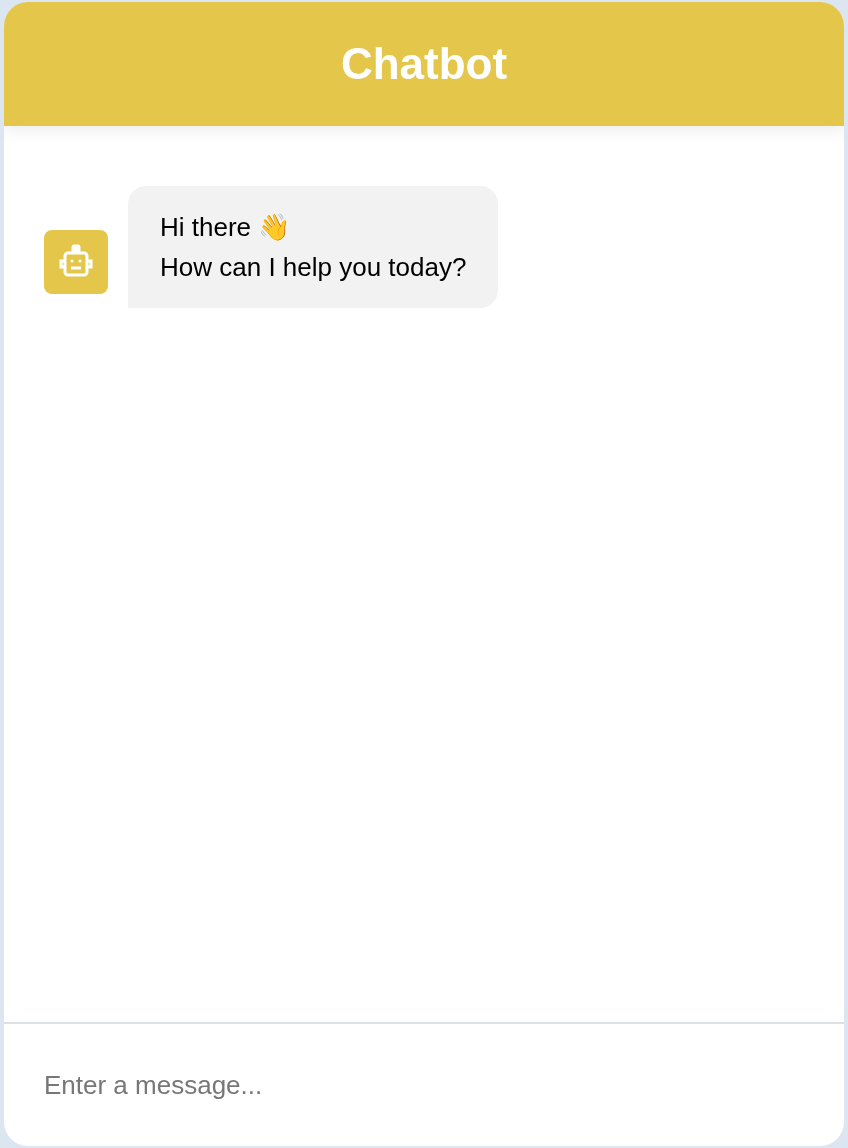 This screenshot has height=1148, width=848. I want to click on robot-avatar-icon, so click(76, 262).